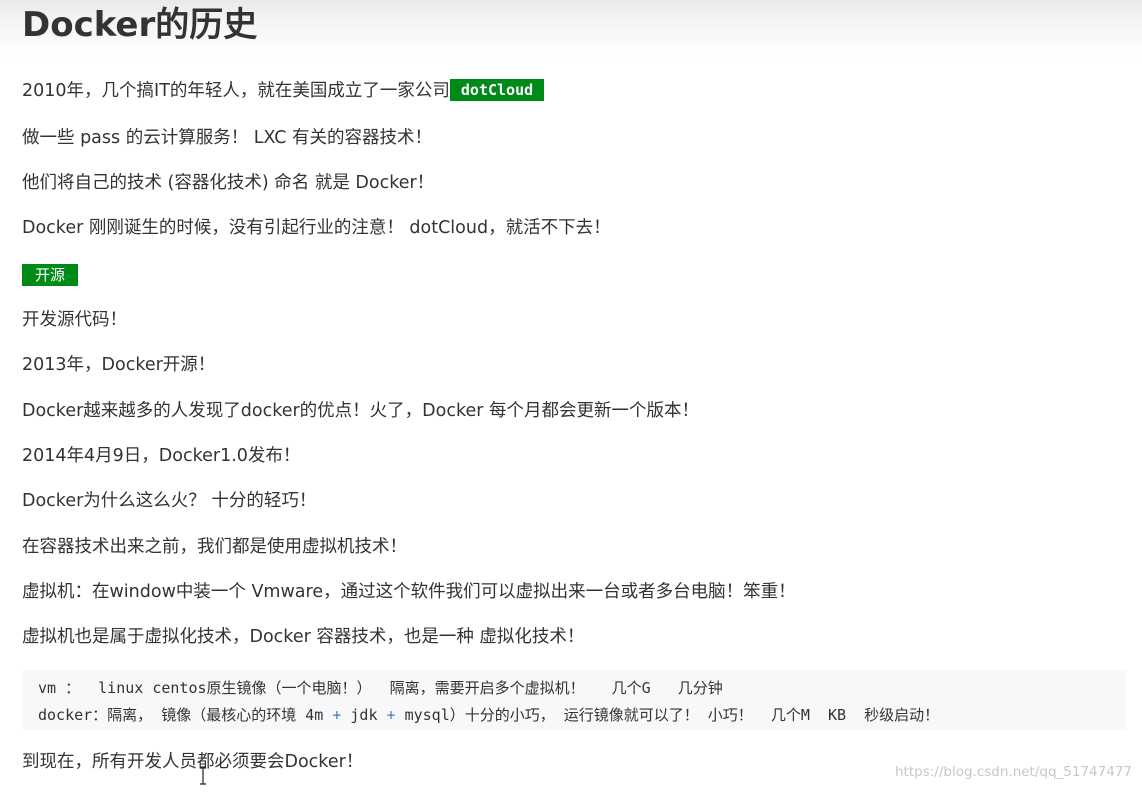  What do you see at coordinates (1013, 772) in the screenshot?
I see `watermark-url: https://blog.csdn.net/qq_51747477` at bounding box center [1013, 772].